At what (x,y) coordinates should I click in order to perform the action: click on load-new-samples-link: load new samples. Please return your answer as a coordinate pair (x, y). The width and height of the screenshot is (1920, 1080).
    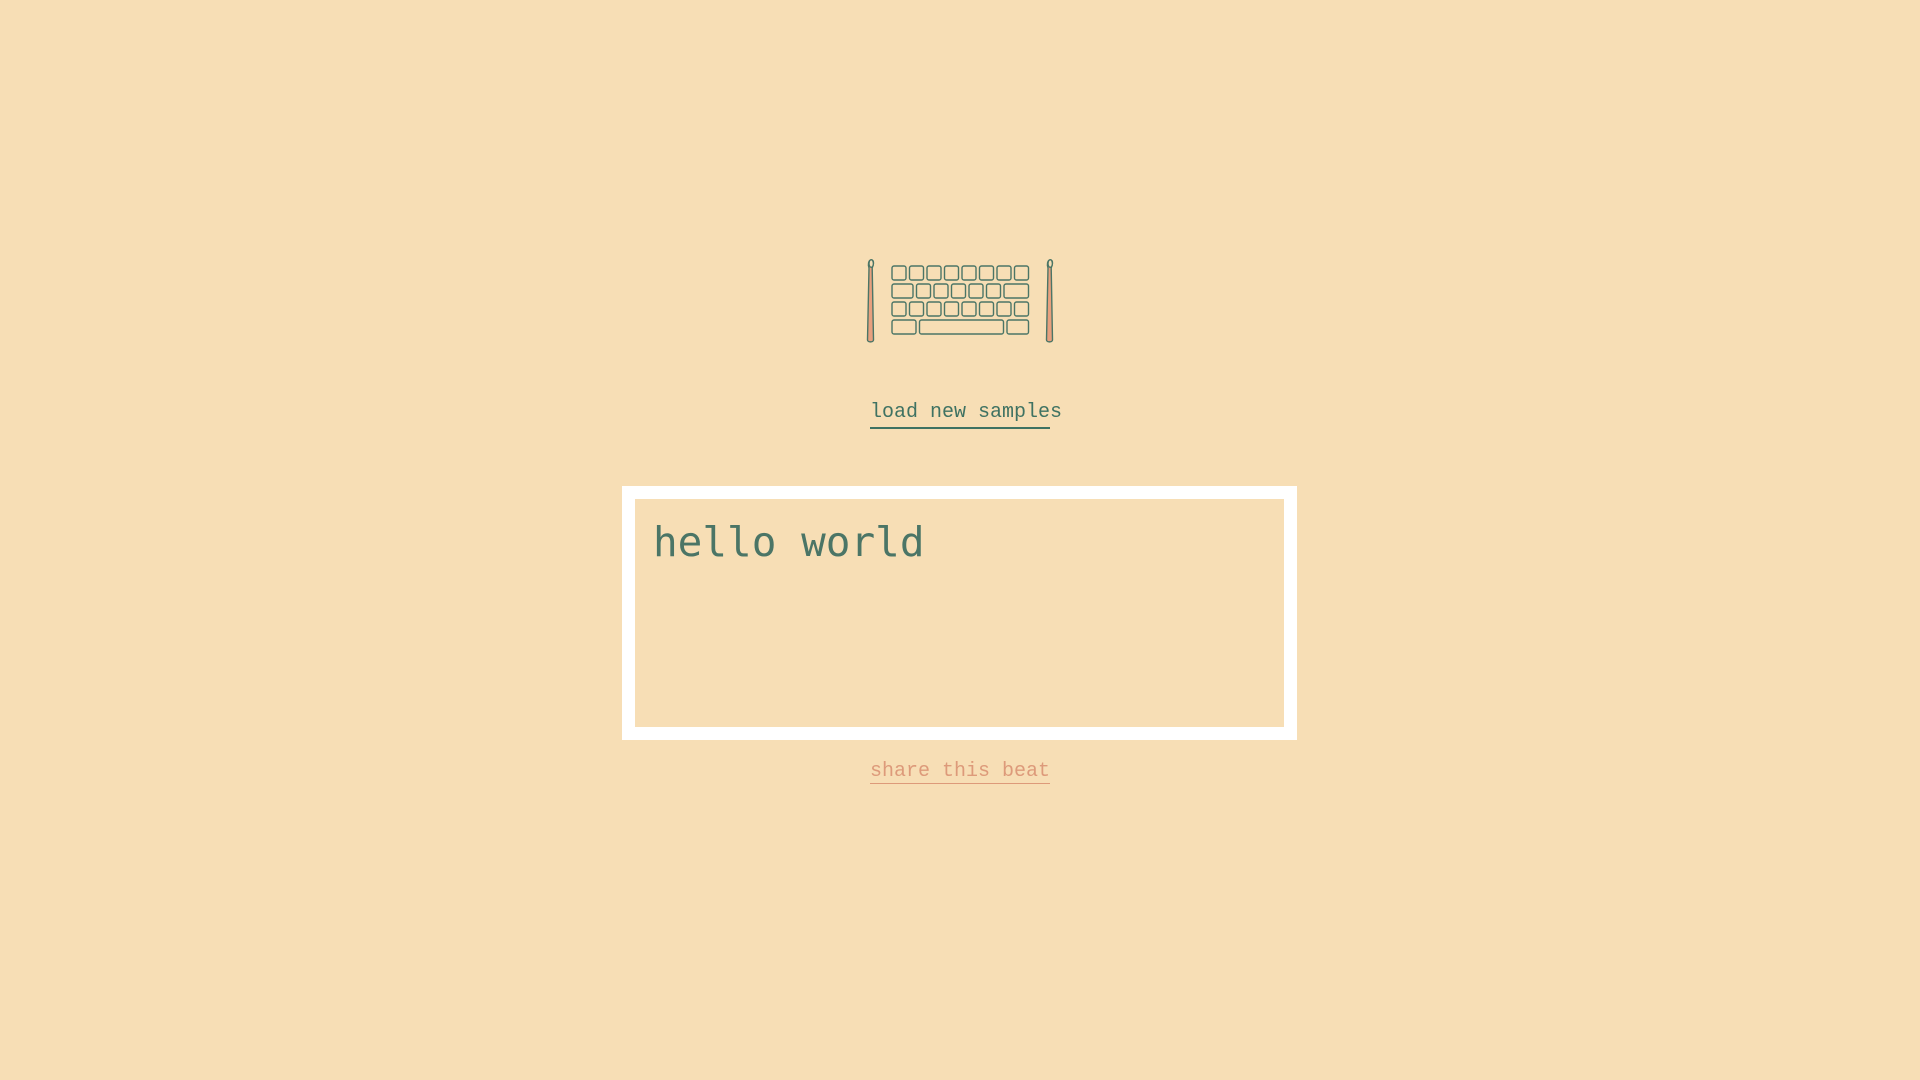
    Looking at the image, I should click on (966, 414).